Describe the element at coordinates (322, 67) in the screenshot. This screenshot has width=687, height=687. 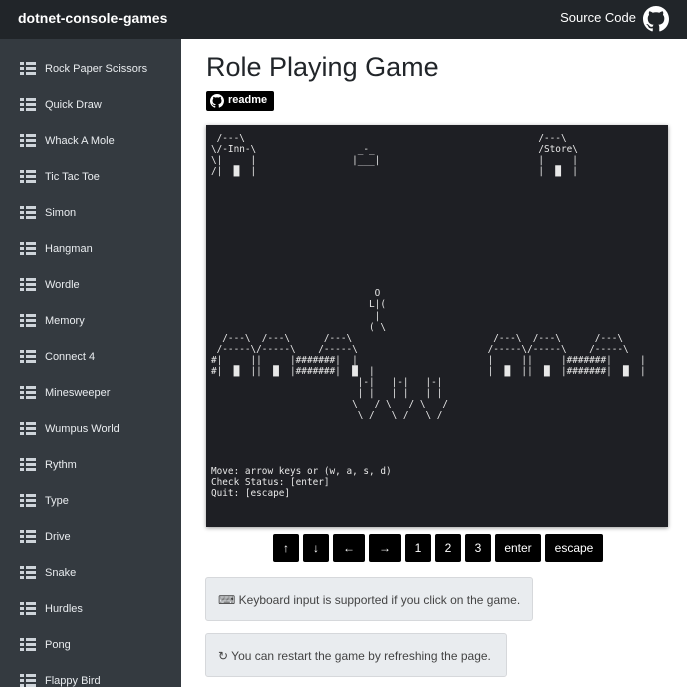
I see `page-title: Role Playing Game` at that location.